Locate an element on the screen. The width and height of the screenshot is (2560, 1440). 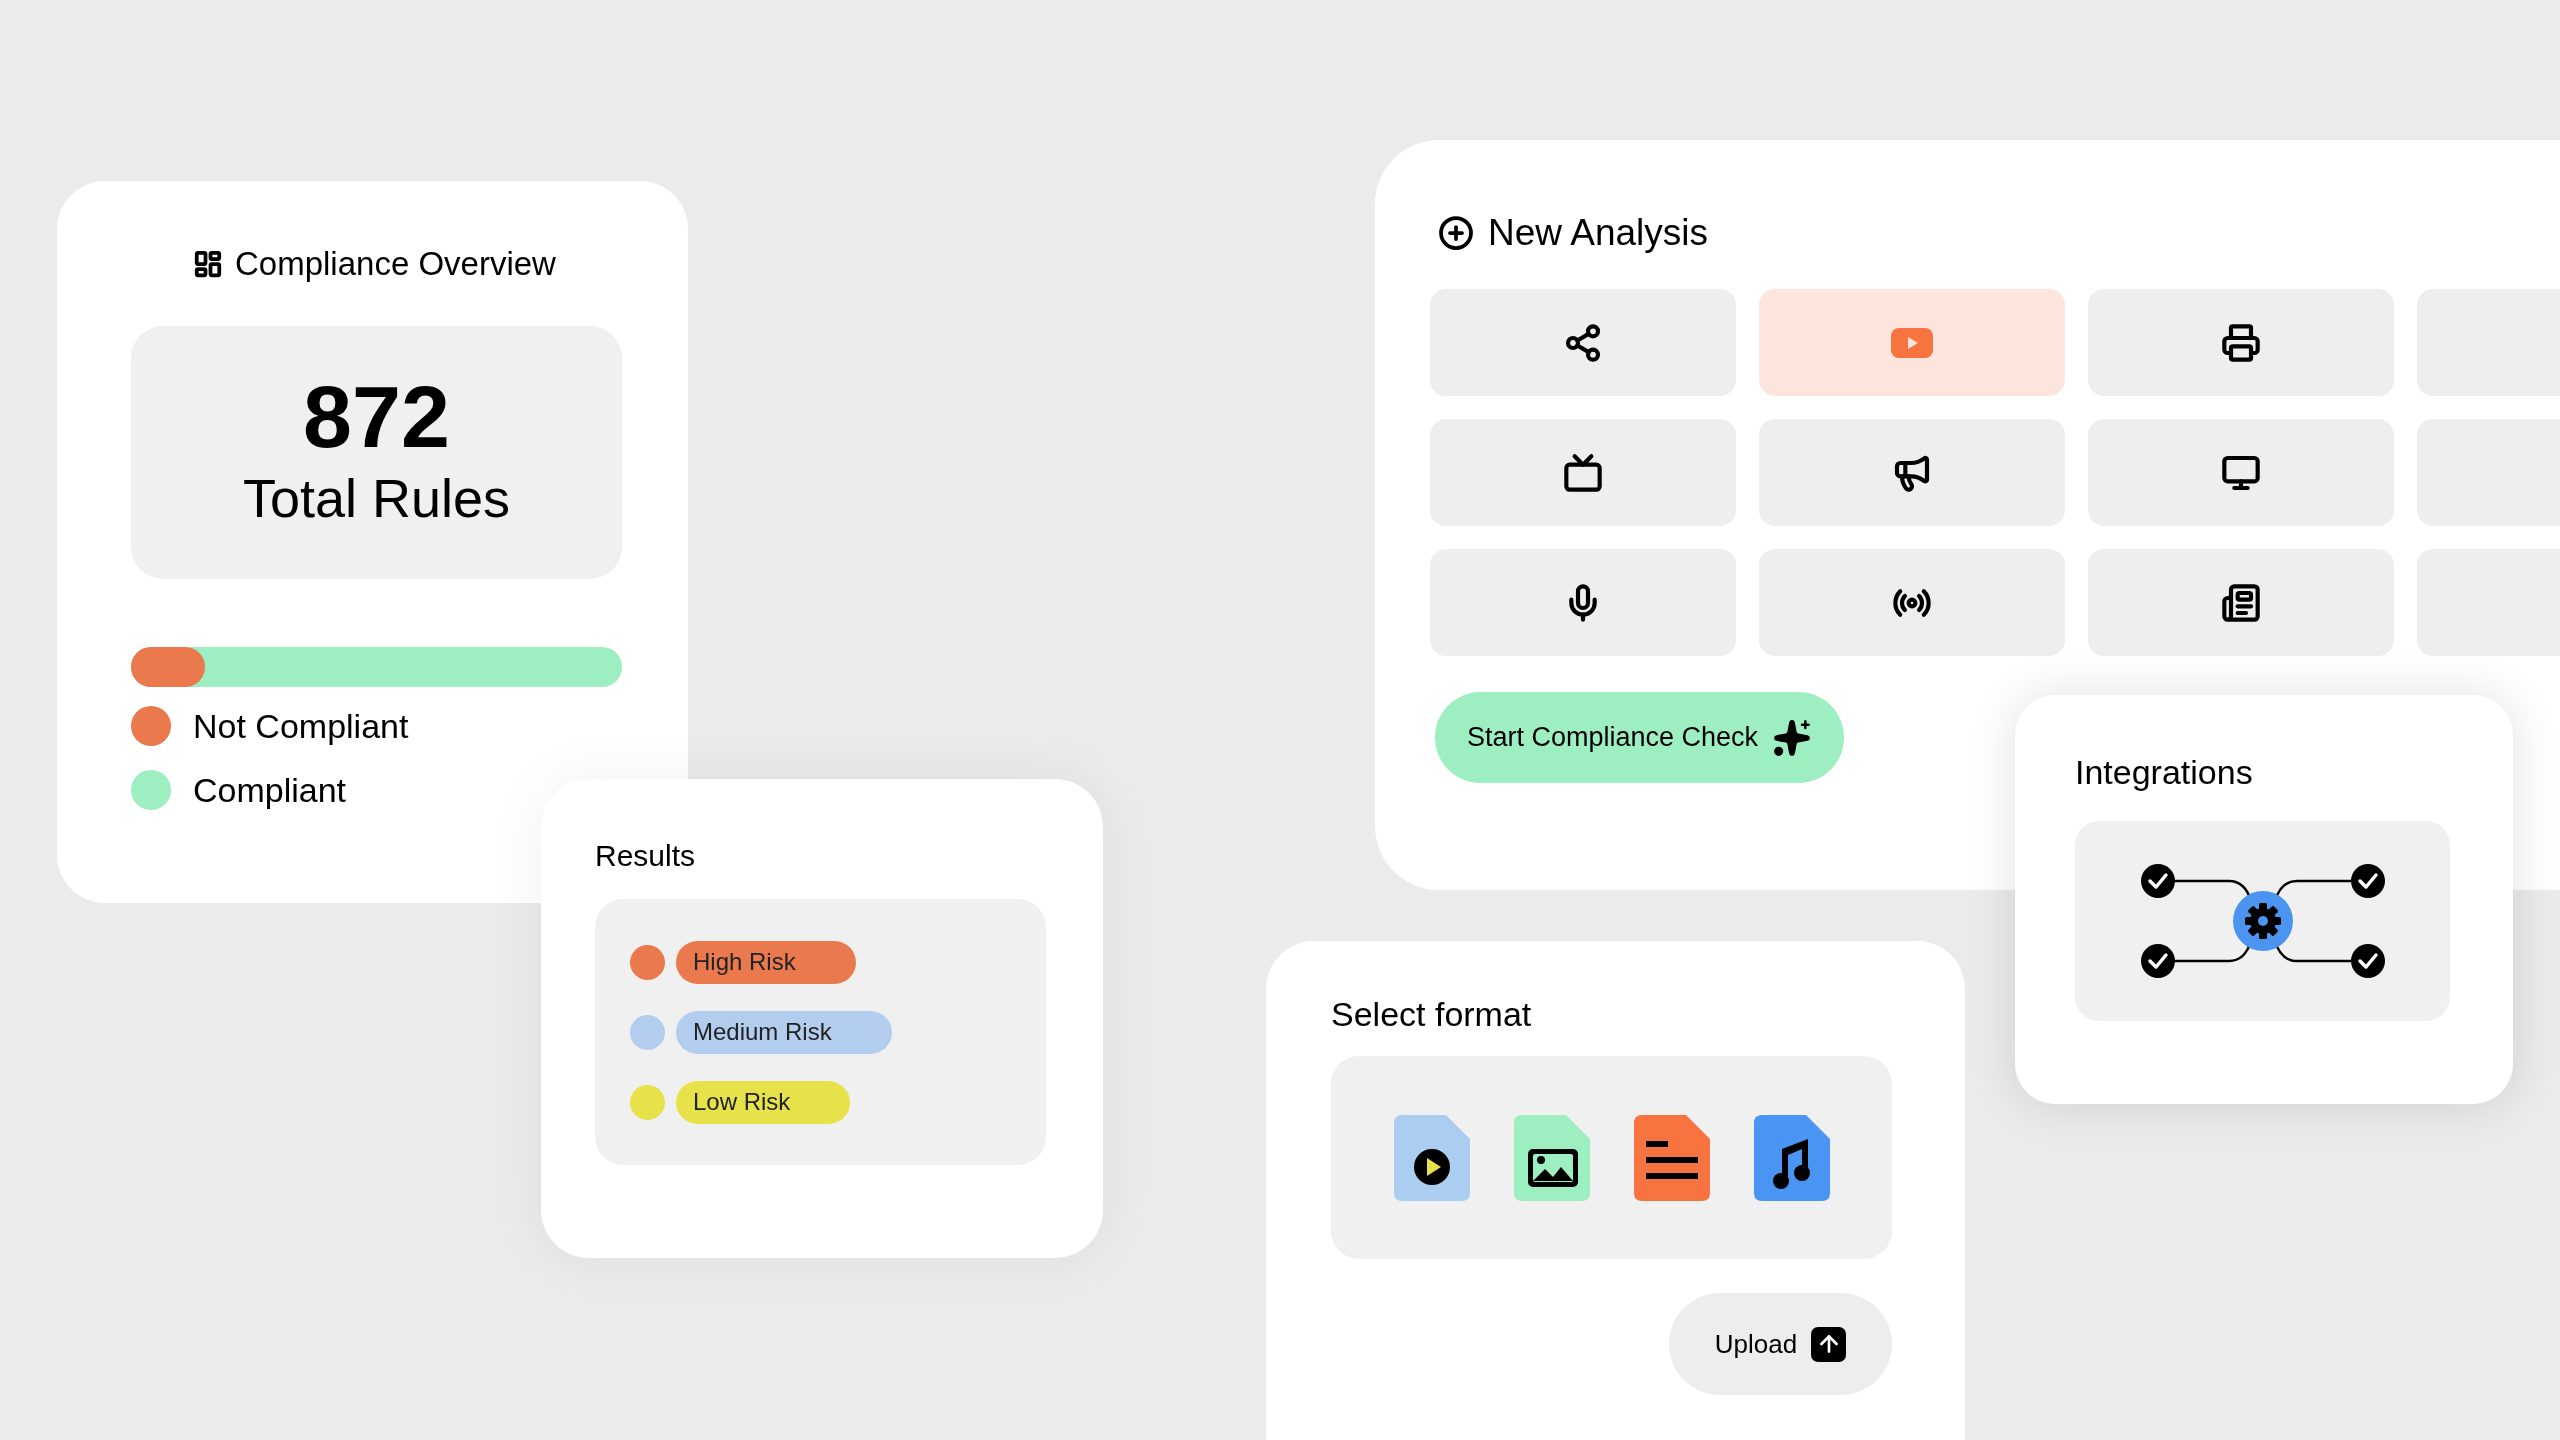
printer-icon is located at coordinates (2241, 342).